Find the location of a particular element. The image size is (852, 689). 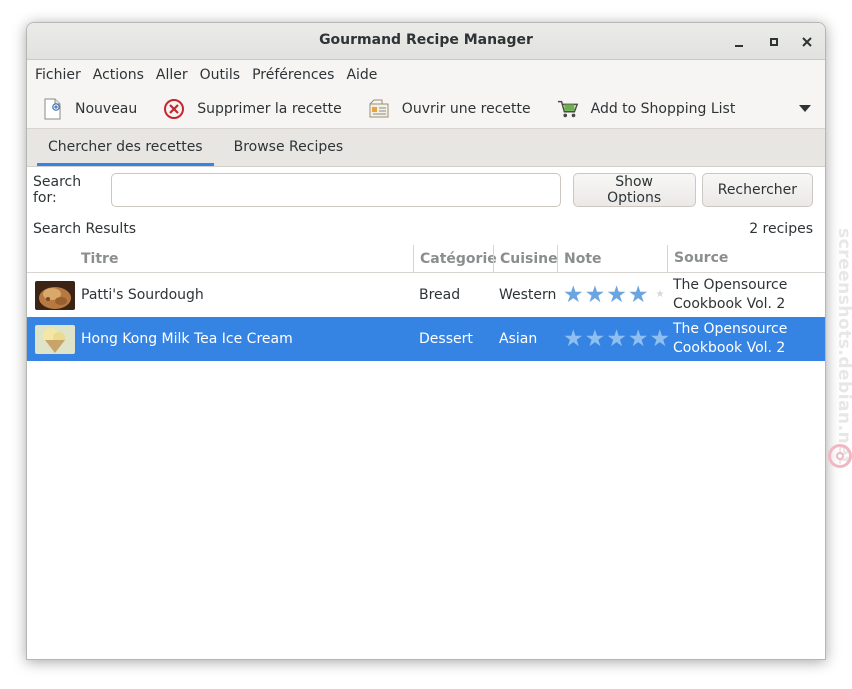

recipe-cuisine: Western is located at coordinates (528, 295).